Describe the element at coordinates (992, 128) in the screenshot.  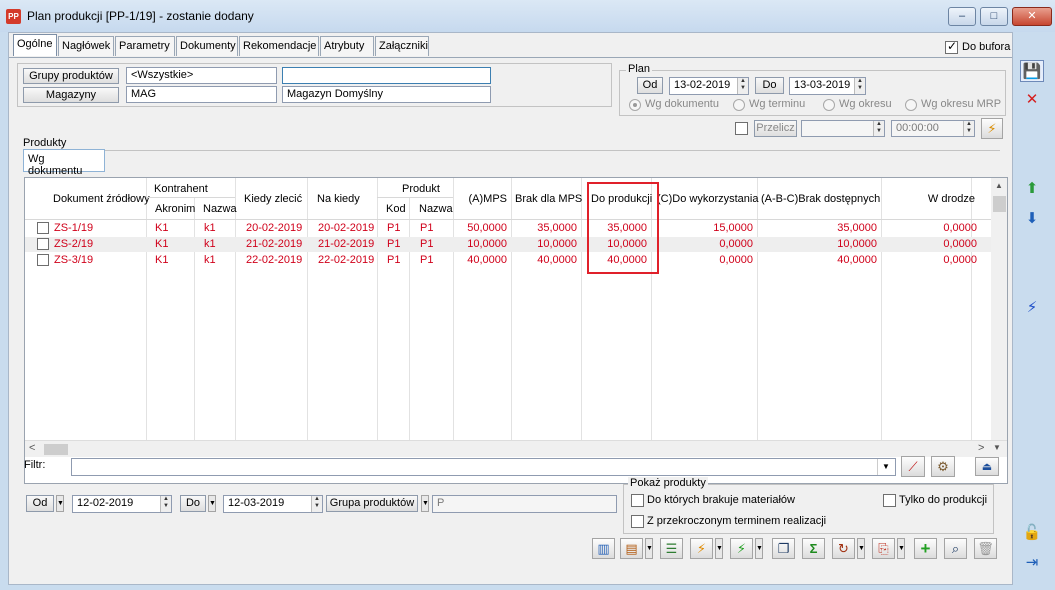
I see `help-lightning-icon: ⚡` at that location.